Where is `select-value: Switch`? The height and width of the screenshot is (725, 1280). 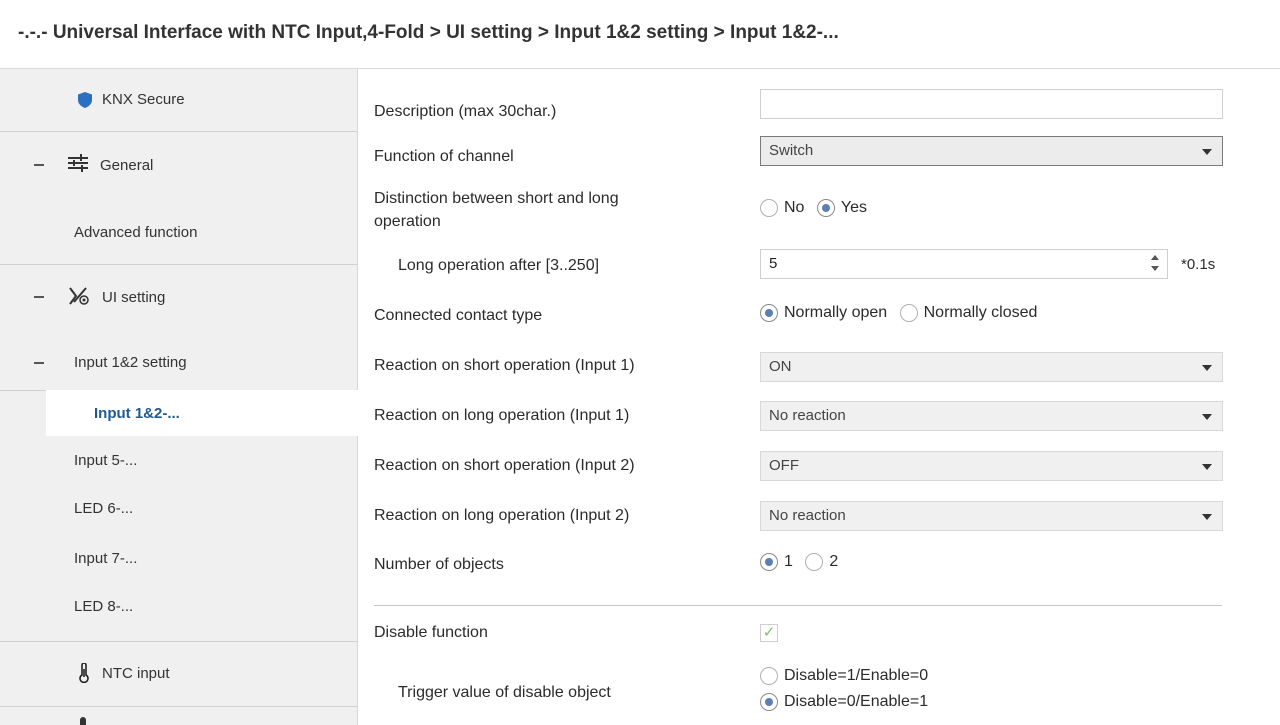
select-value: Switch is located at coordinates (791, 150).